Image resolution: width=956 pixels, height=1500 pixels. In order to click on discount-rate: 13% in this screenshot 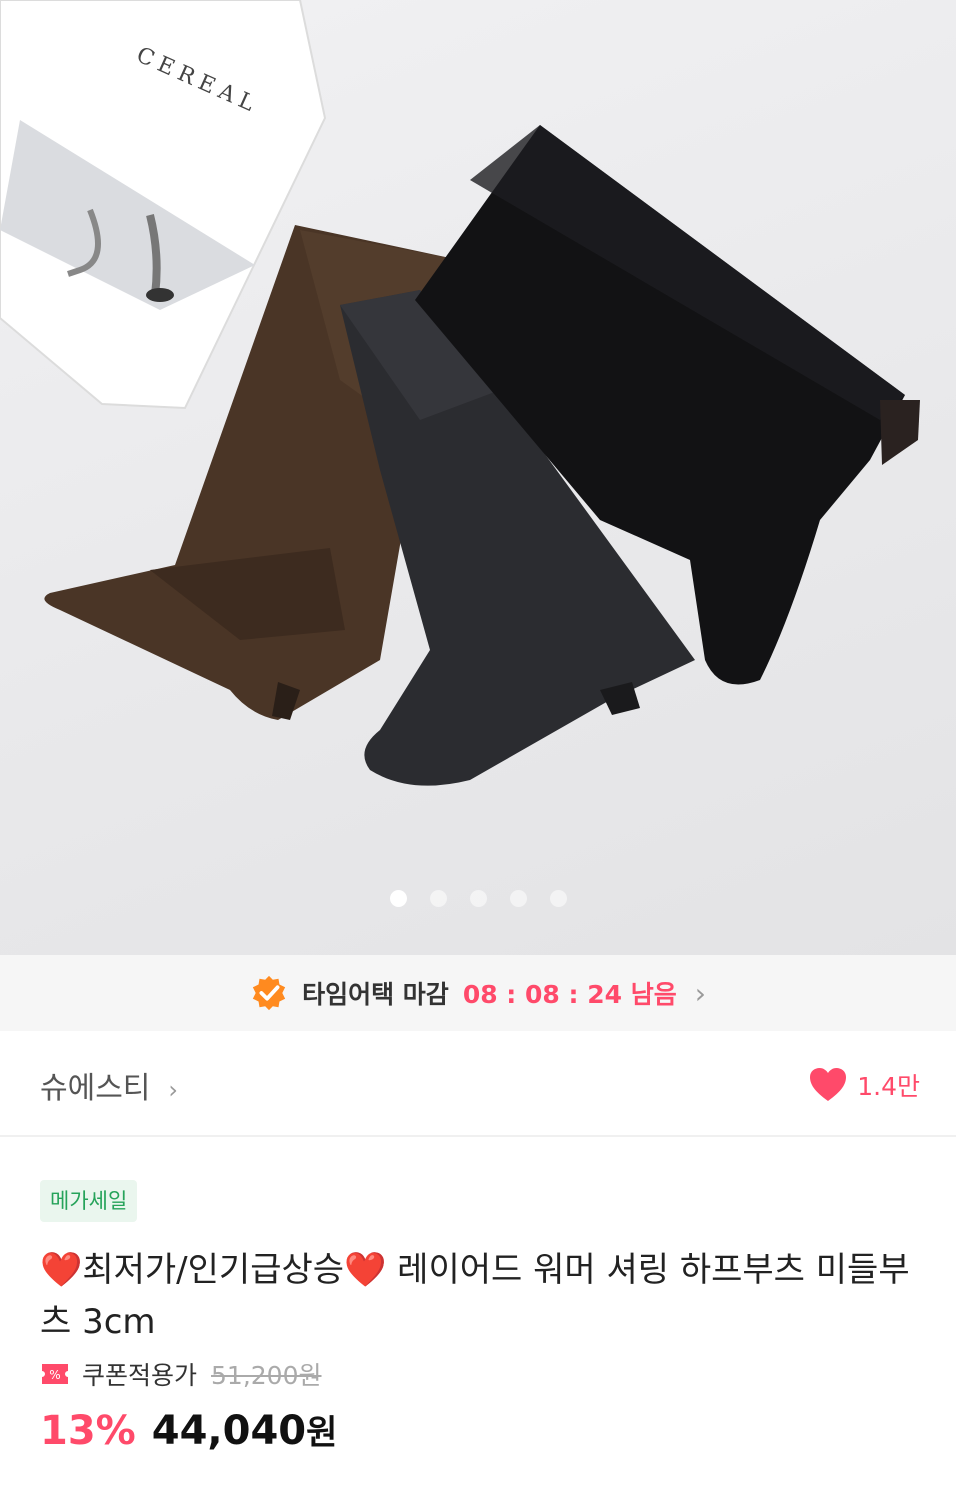, I will do `click(88, 1431)`.